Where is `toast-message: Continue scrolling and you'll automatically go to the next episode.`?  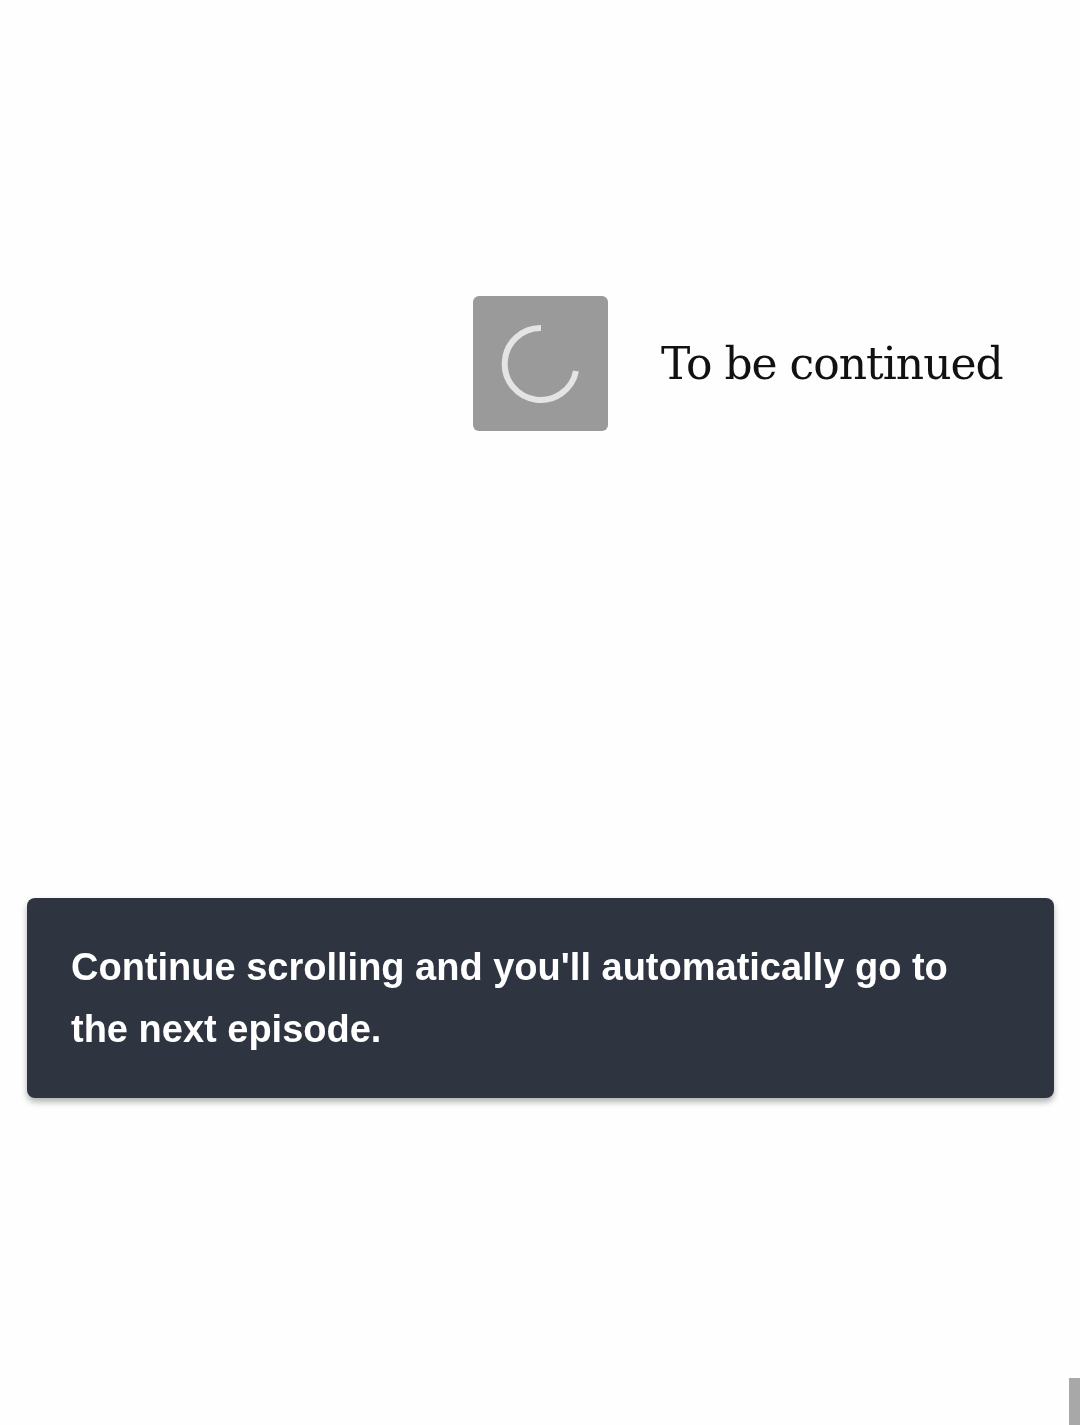
toast-message: Continue scrolling and you'll automatically go to the next episode. is located at coordinates (510, 998).